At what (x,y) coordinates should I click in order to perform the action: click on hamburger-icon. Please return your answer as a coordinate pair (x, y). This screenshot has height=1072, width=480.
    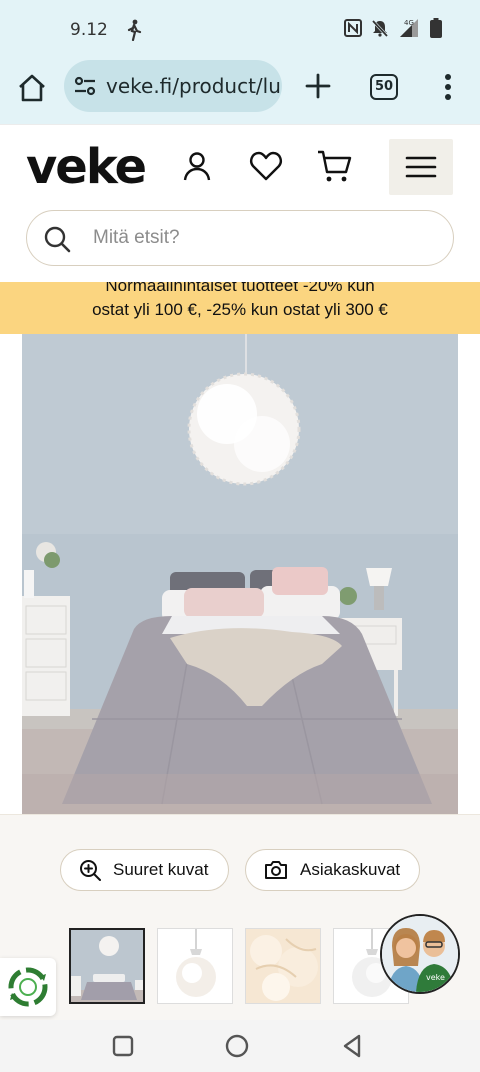
    Looking at the image, I should click on (421, 167).